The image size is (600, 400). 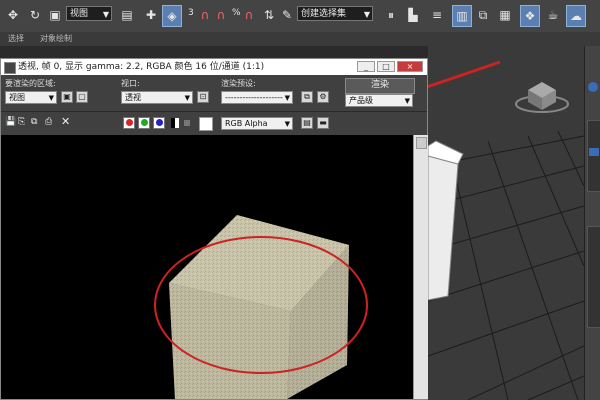 I want to click on edit-region-icon: ▣, so click(x=67, y=97).